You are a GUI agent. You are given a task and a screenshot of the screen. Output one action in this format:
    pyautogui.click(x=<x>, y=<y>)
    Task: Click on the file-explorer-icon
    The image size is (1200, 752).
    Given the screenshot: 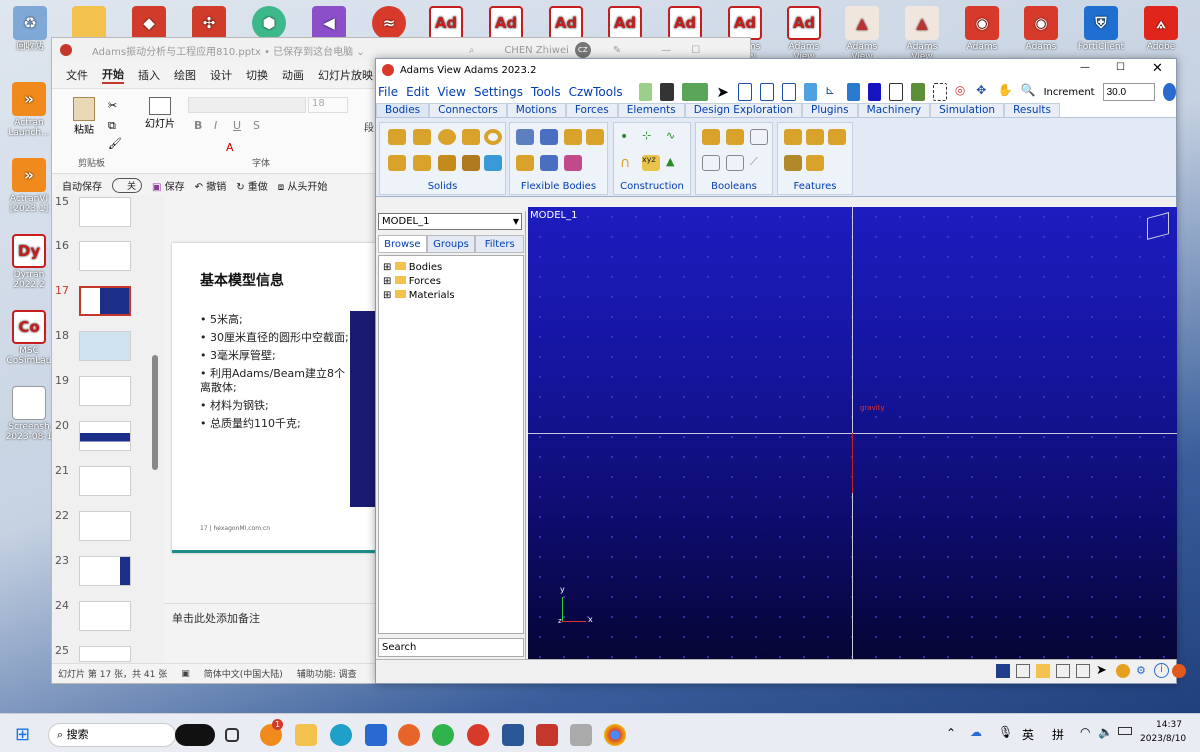 What is the action you would take?
    pyautogui.click(x=306, y=735)
    